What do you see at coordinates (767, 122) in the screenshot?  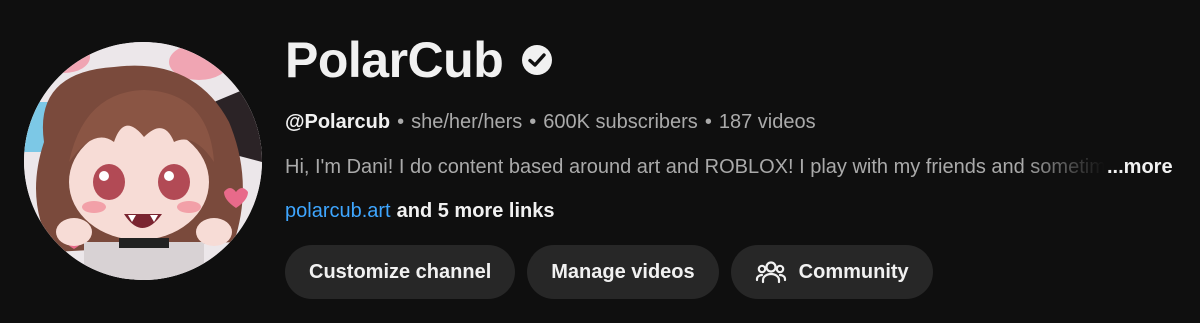 I see `video-count: 187 videos` at bounding box center [767, 122].